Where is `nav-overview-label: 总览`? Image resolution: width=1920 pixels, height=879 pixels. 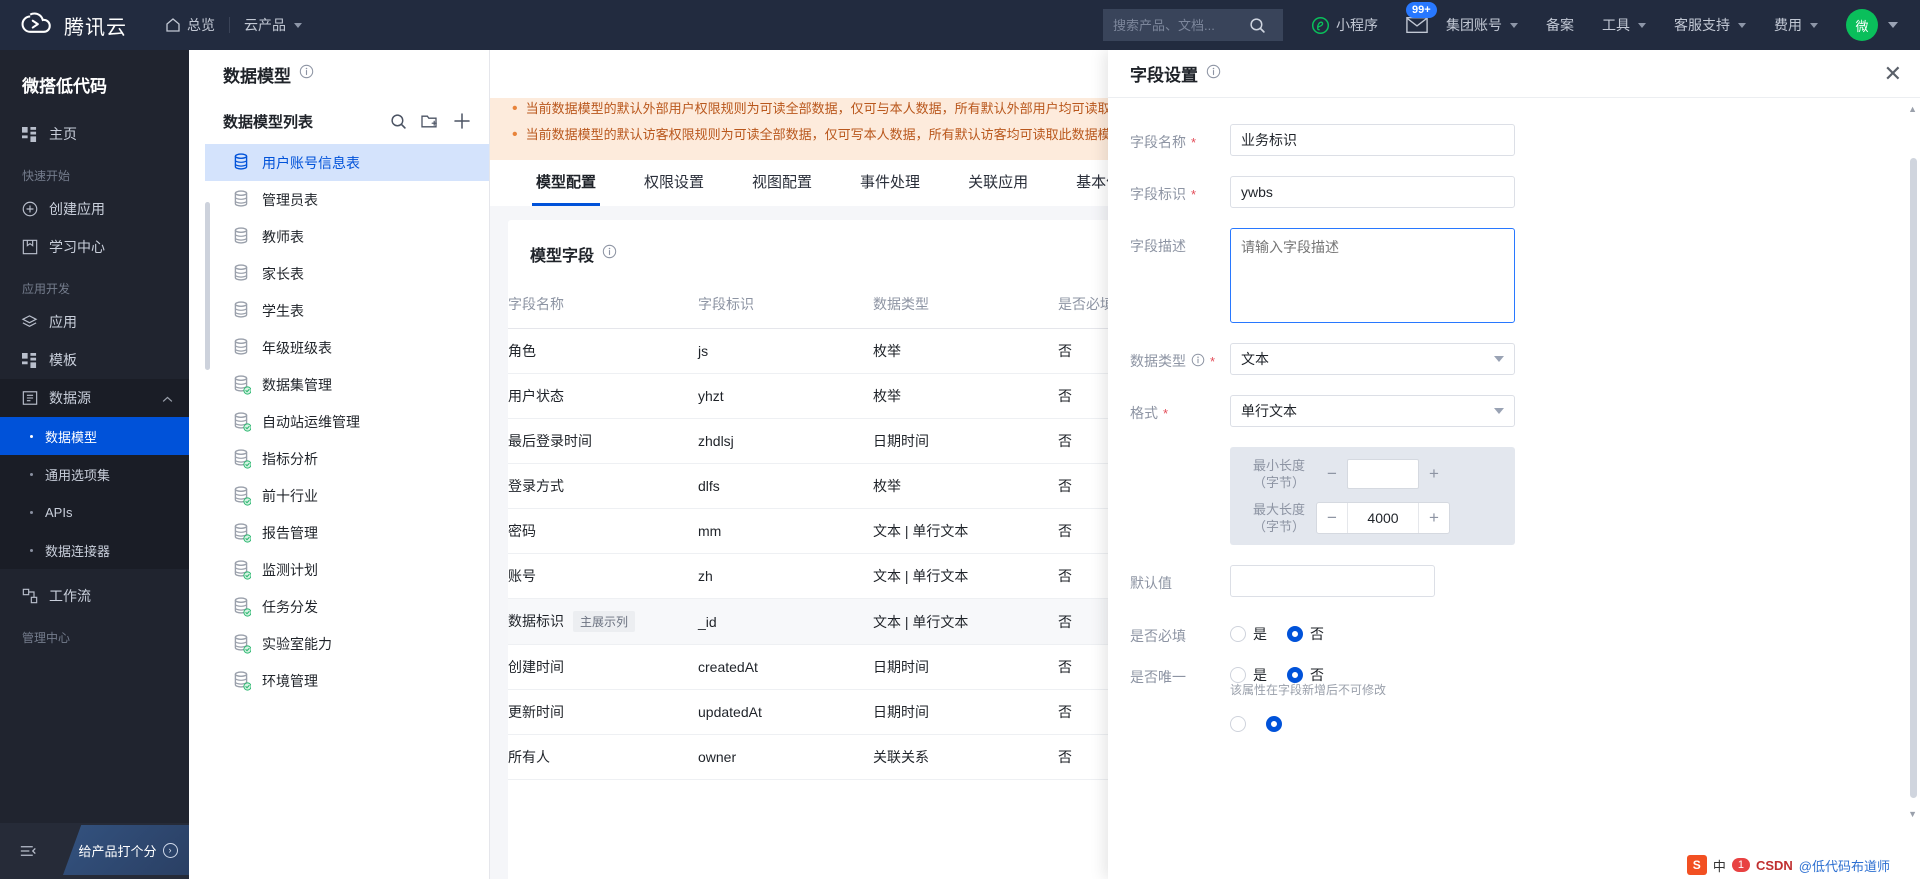
nav-overview-label: 总览 is located at coordinates (201, 25).